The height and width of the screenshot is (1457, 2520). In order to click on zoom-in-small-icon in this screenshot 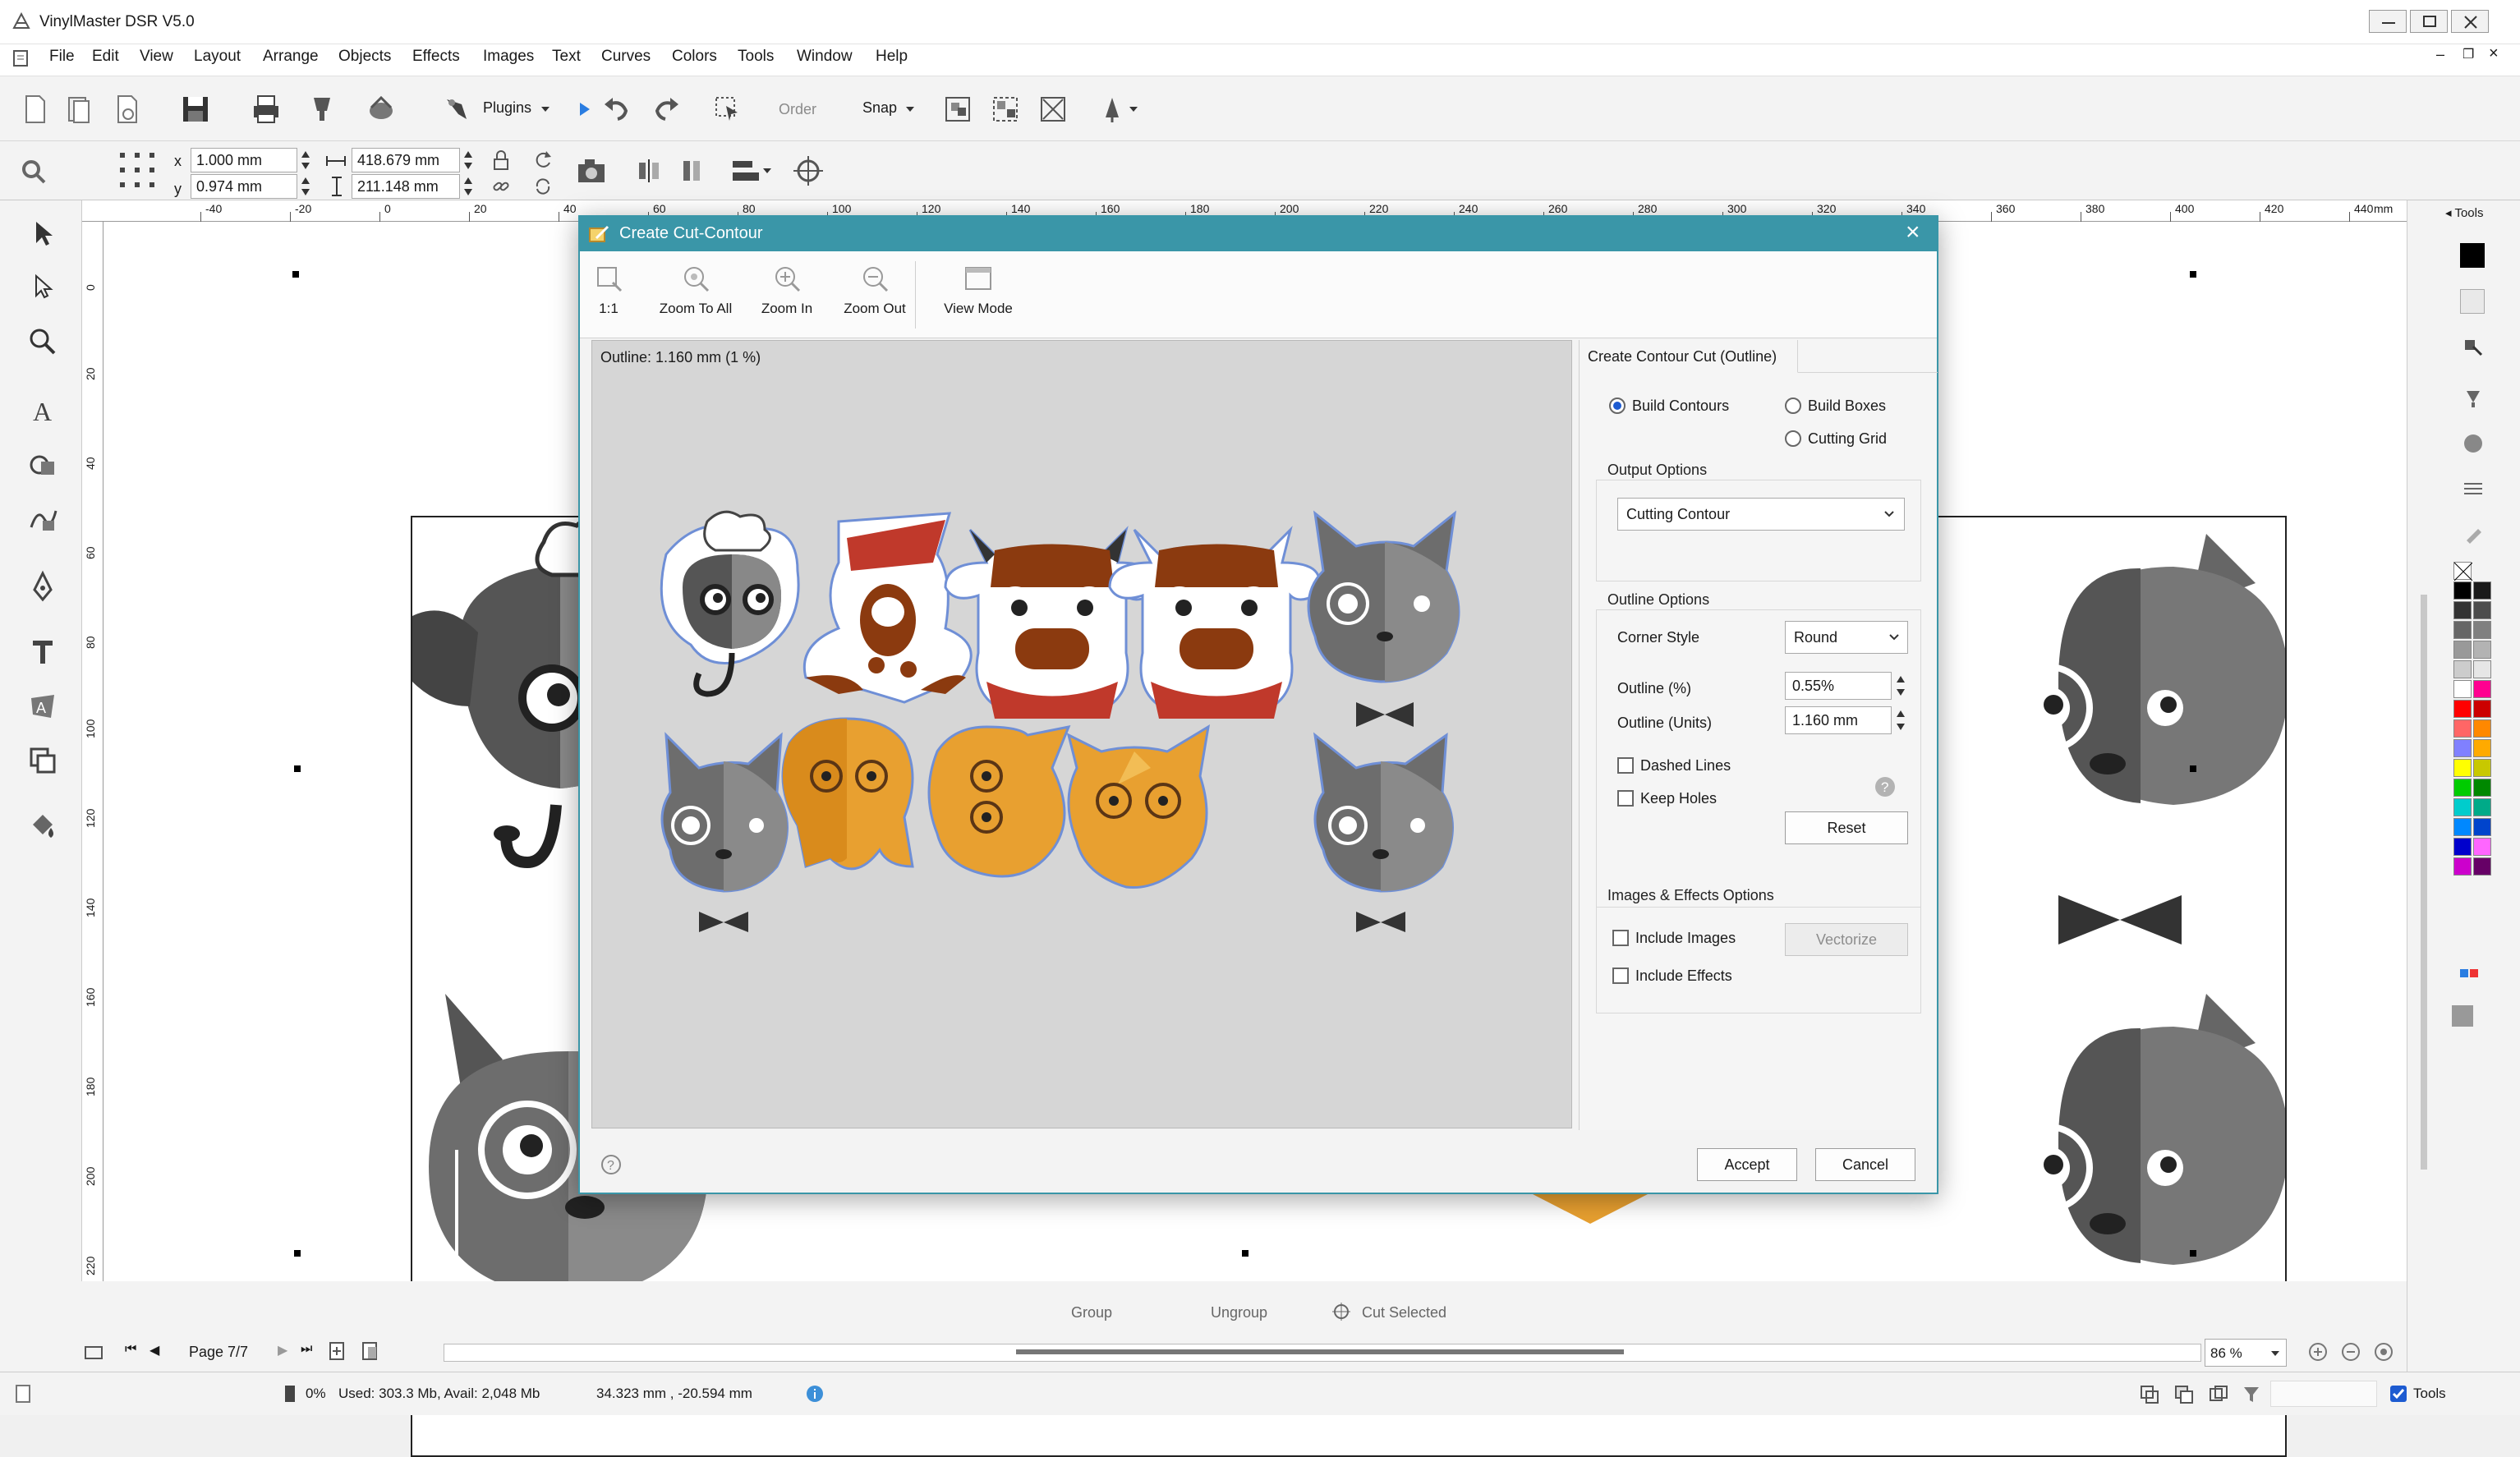, I will do `click(2317, 1351)`.